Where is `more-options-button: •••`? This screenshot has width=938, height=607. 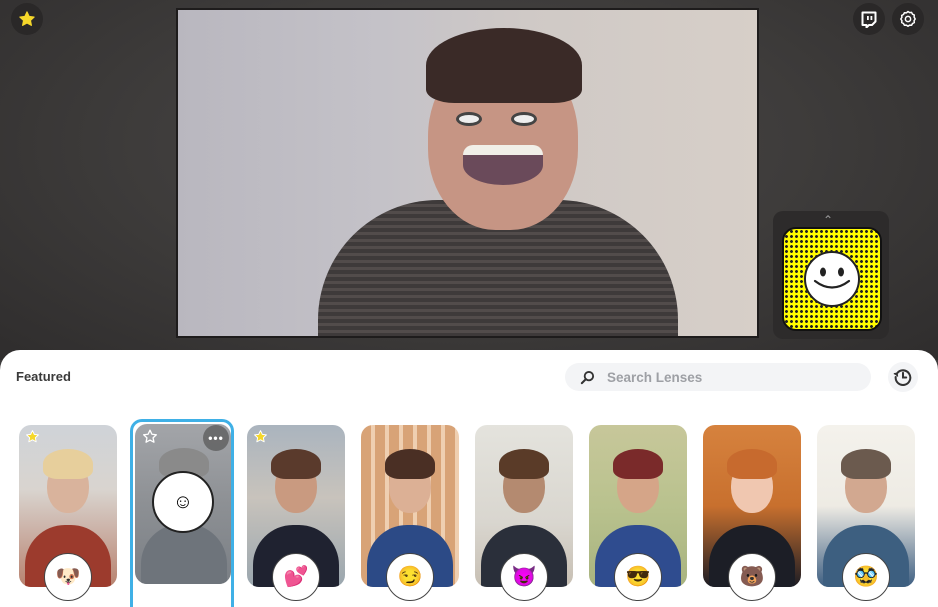 more-options-button: ••• is located at coordinates (216, 438).